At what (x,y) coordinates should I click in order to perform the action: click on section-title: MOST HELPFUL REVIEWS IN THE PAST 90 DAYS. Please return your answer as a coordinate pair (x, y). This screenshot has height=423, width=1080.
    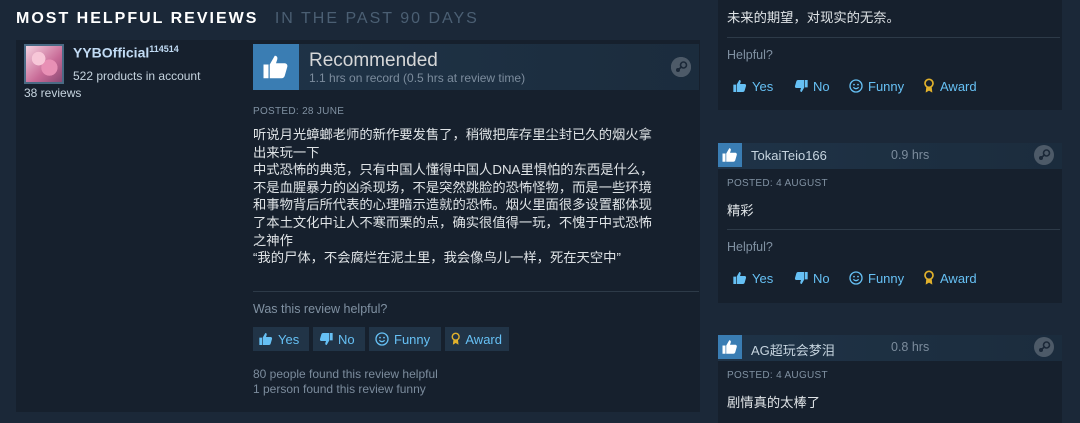
    Looking at the image, I should click on (247, 19).